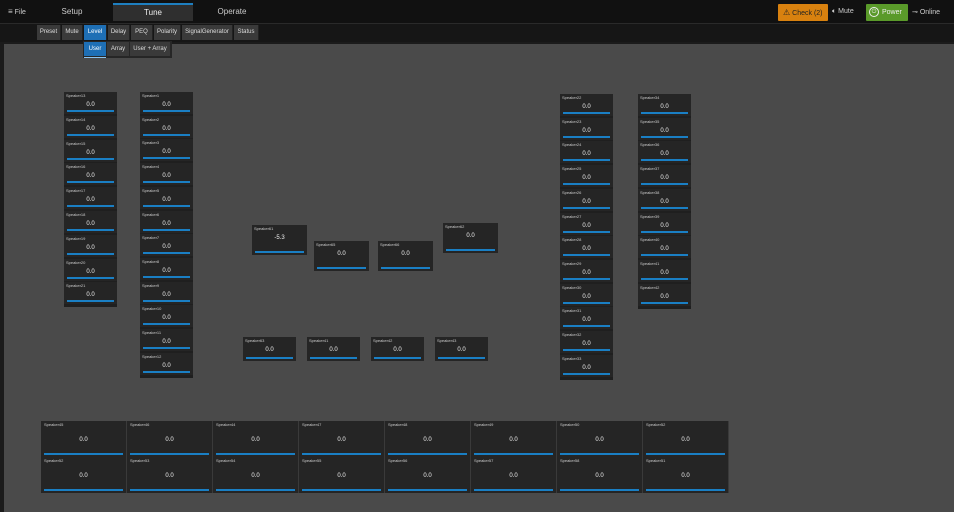  I want to click on tab-level: Level, so click(95, 32).